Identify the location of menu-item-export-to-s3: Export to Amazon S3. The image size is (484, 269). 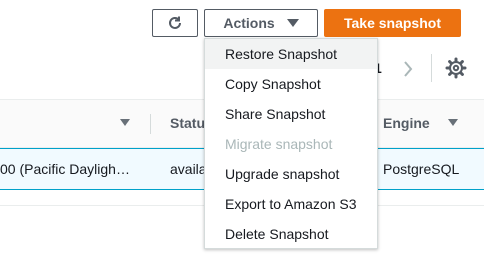
(291, 204).